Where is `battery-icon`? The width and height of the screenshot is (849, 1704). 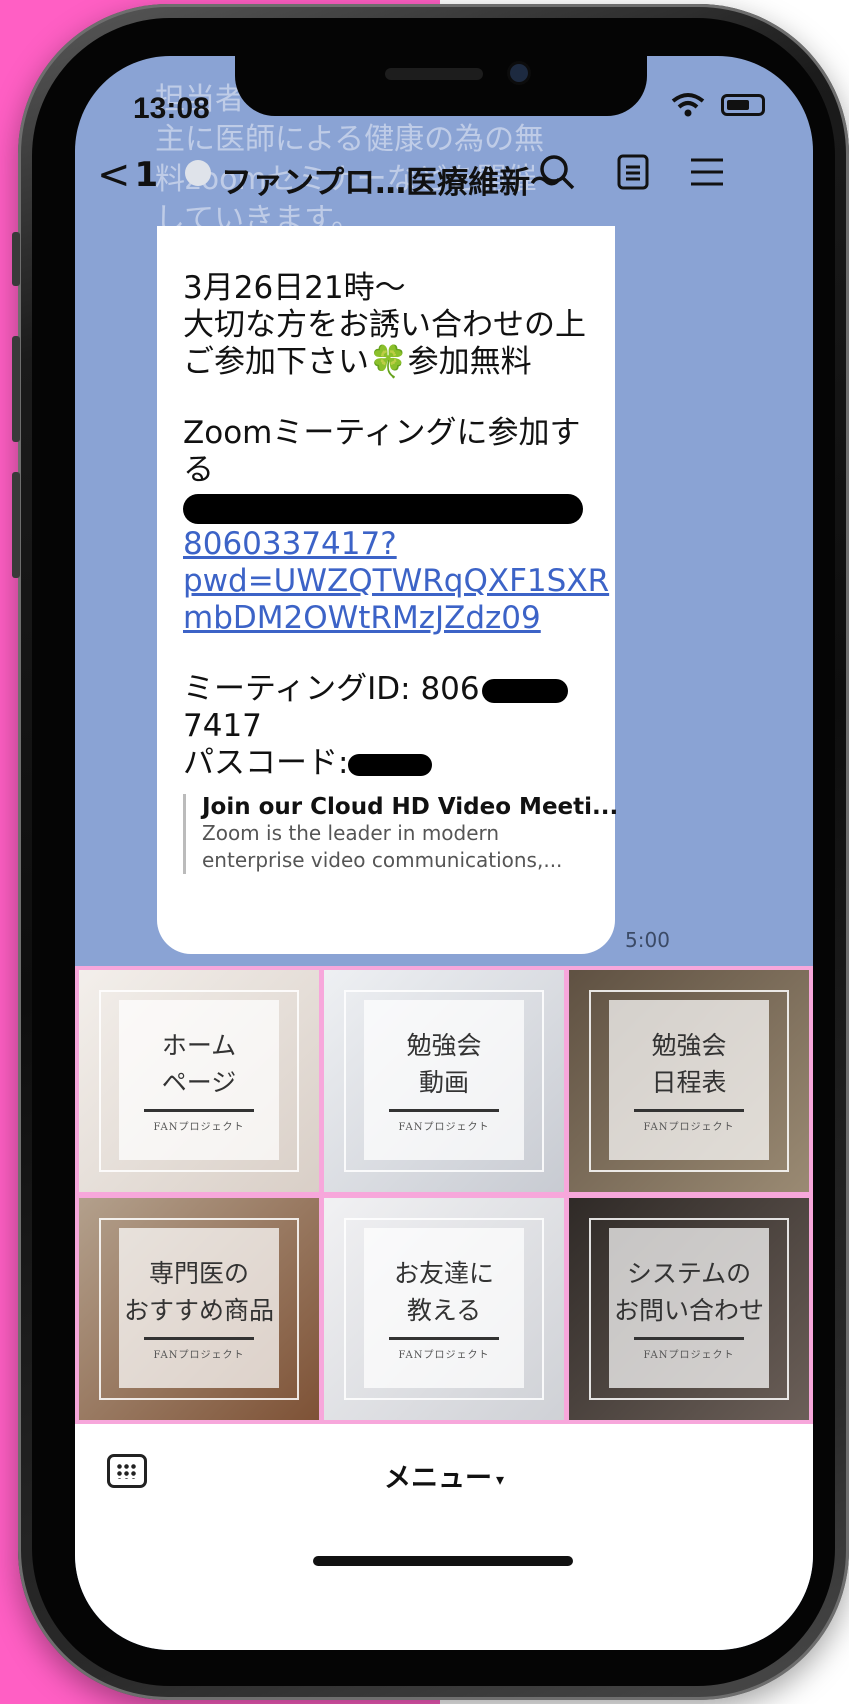 battery-icon is located at coordinates (743, 105).